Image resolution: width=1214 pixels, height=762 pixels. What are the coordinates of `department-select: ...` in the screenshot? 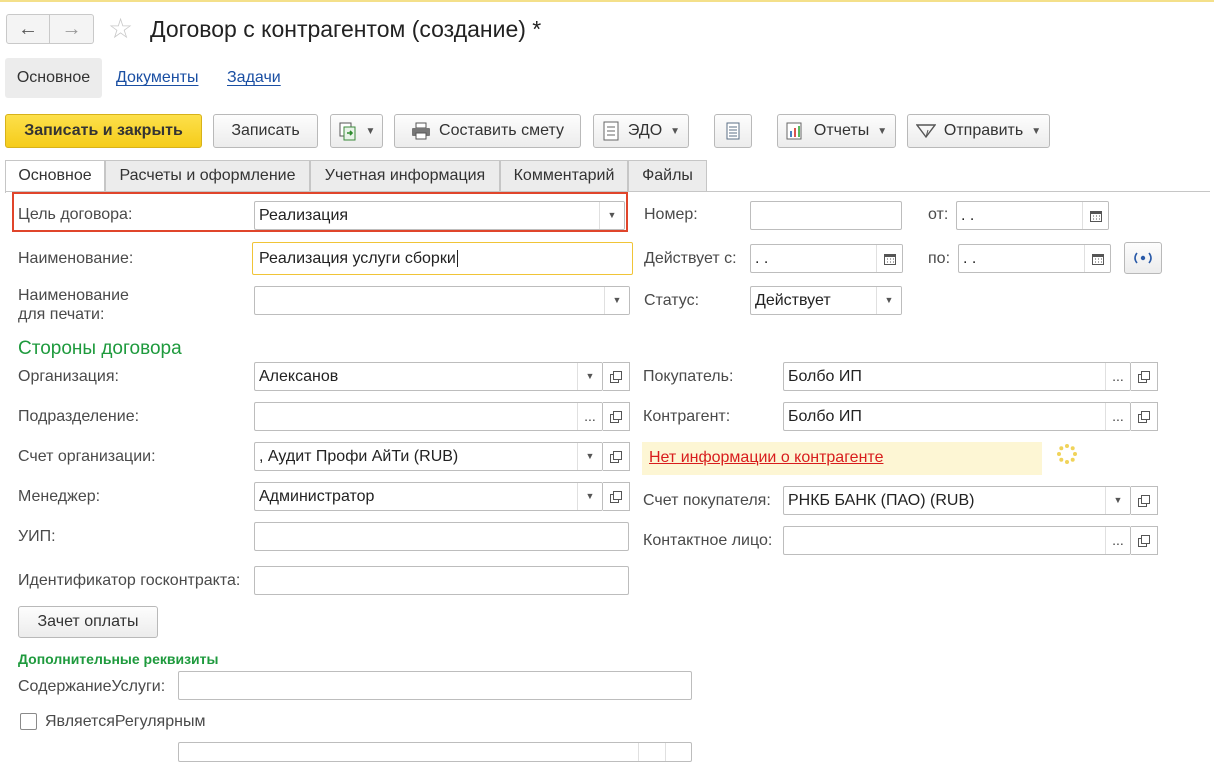 It's located at (428, 416).